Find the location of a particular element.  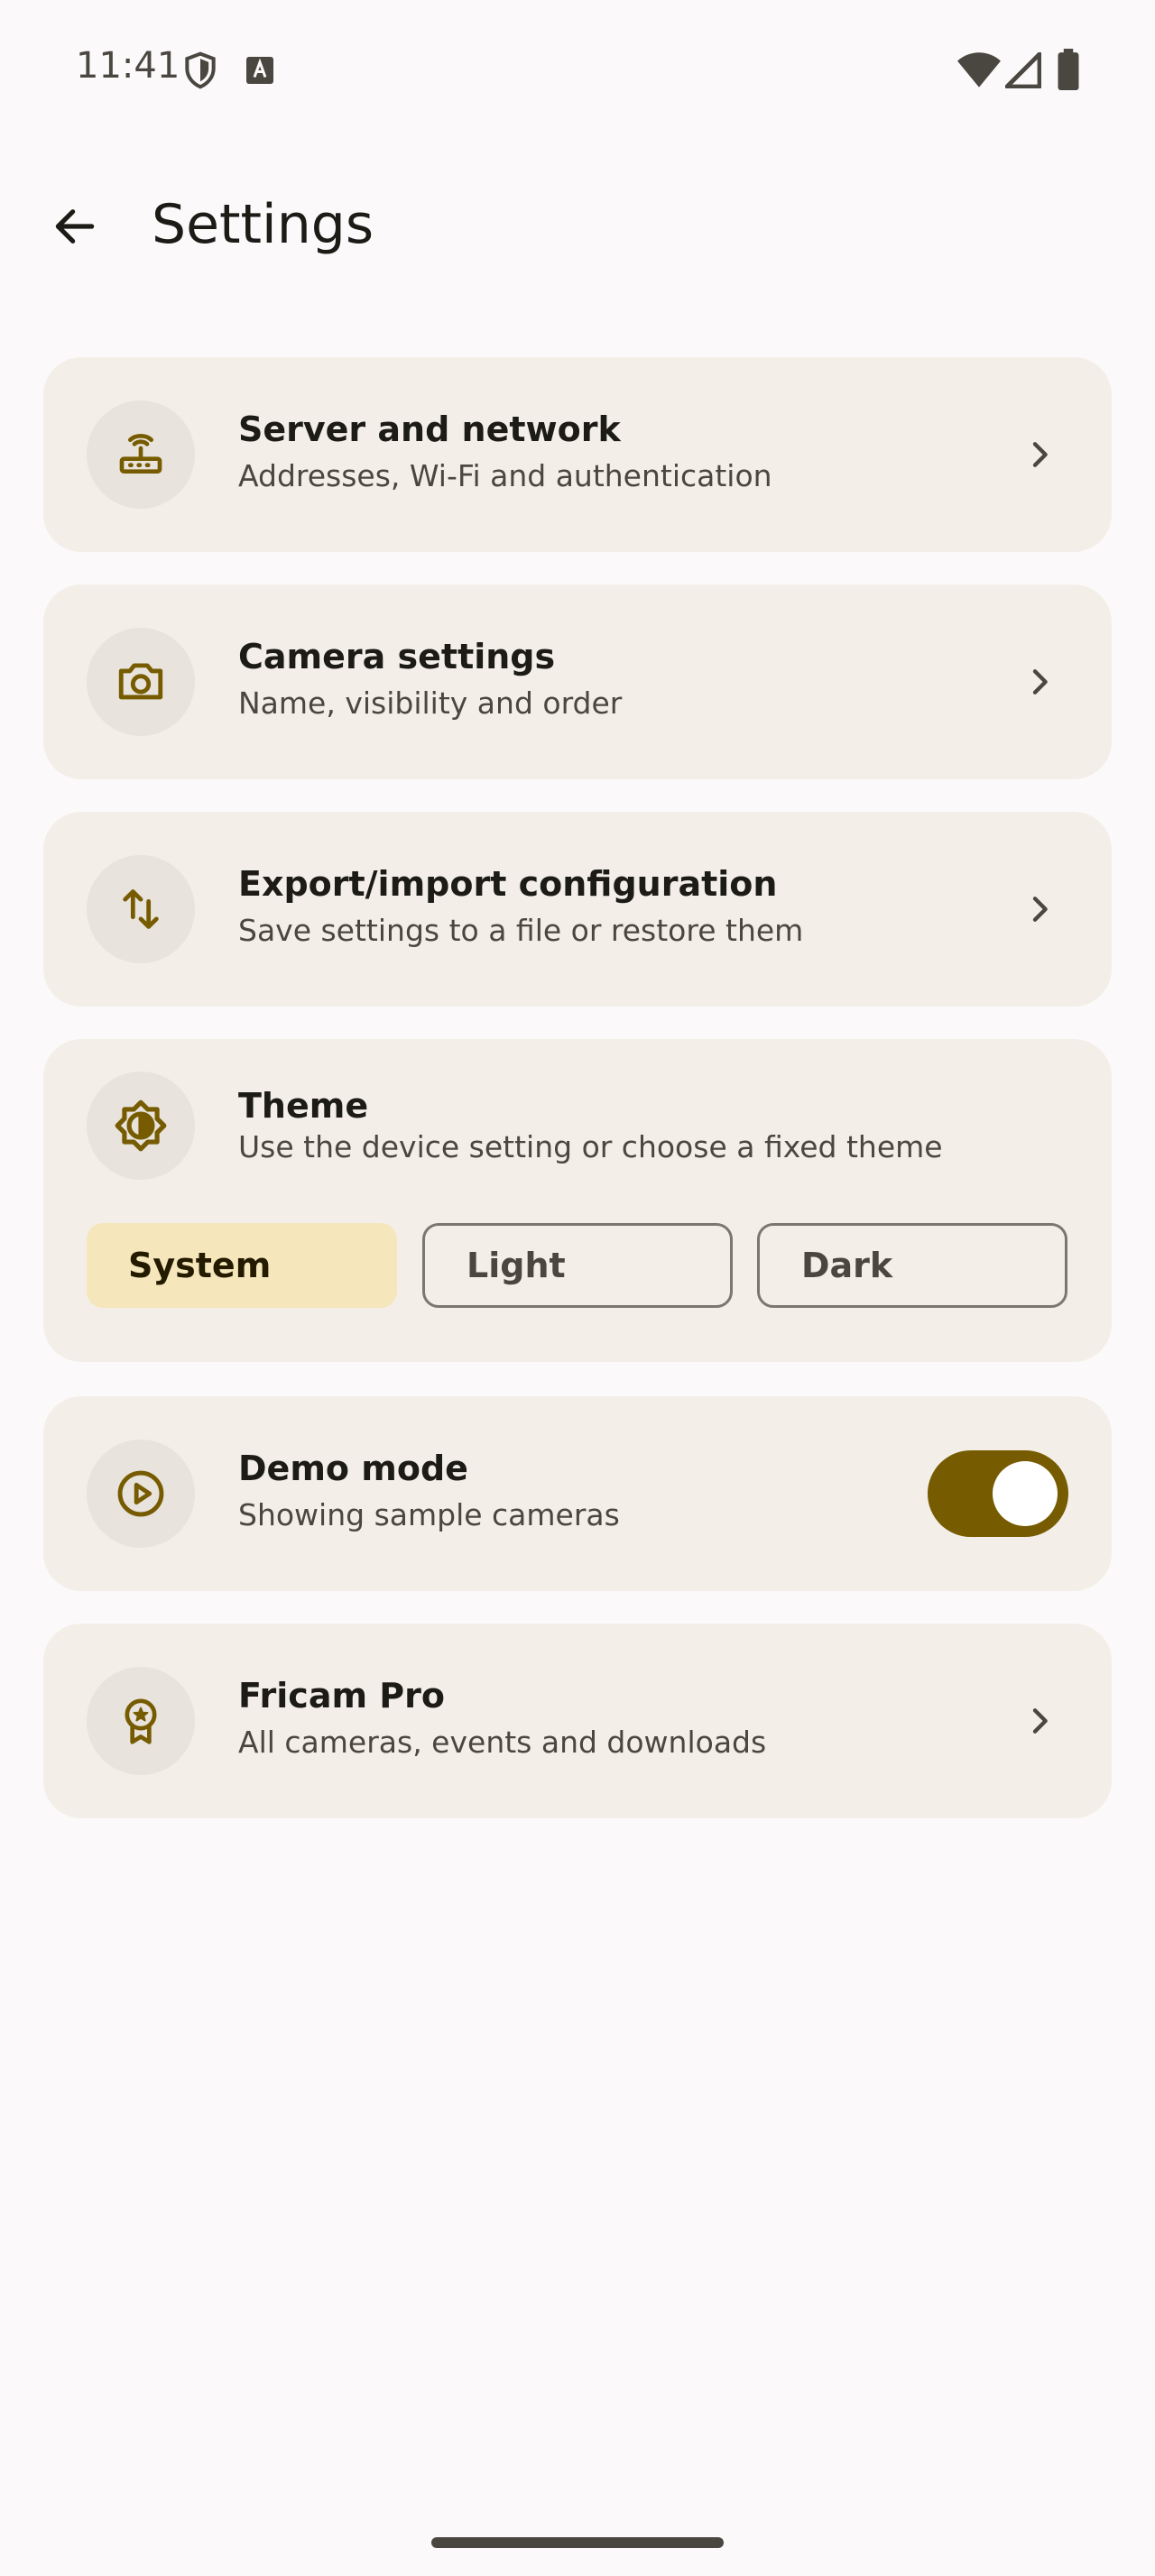

theme-option-dark: Dark is located at coordinates (912, 1265).